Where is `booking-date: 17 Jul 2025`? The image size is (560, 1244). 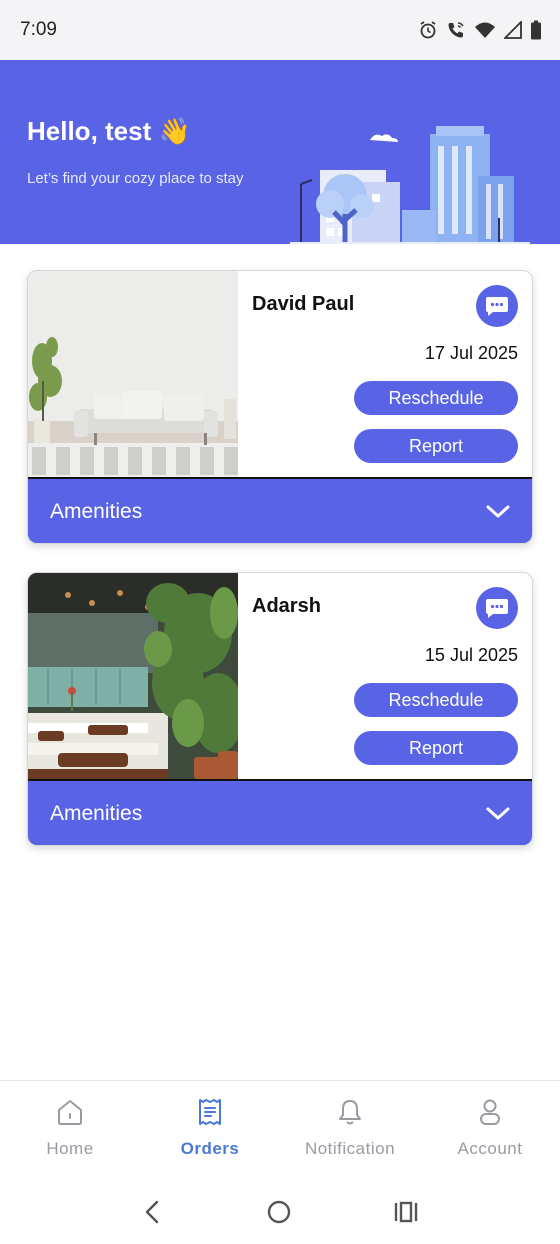 booking-date: 17 Jul 2025 is located at coordinates (471, 353).